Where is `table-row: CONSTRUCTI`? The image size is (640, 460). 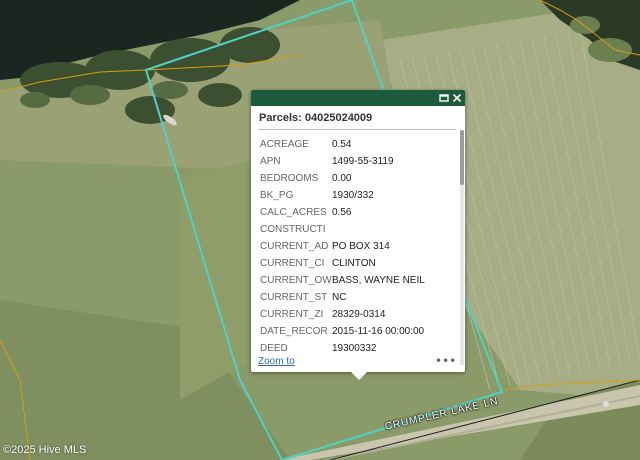 table-row: CONSTRUCTI is located at coordinates (355, 229).